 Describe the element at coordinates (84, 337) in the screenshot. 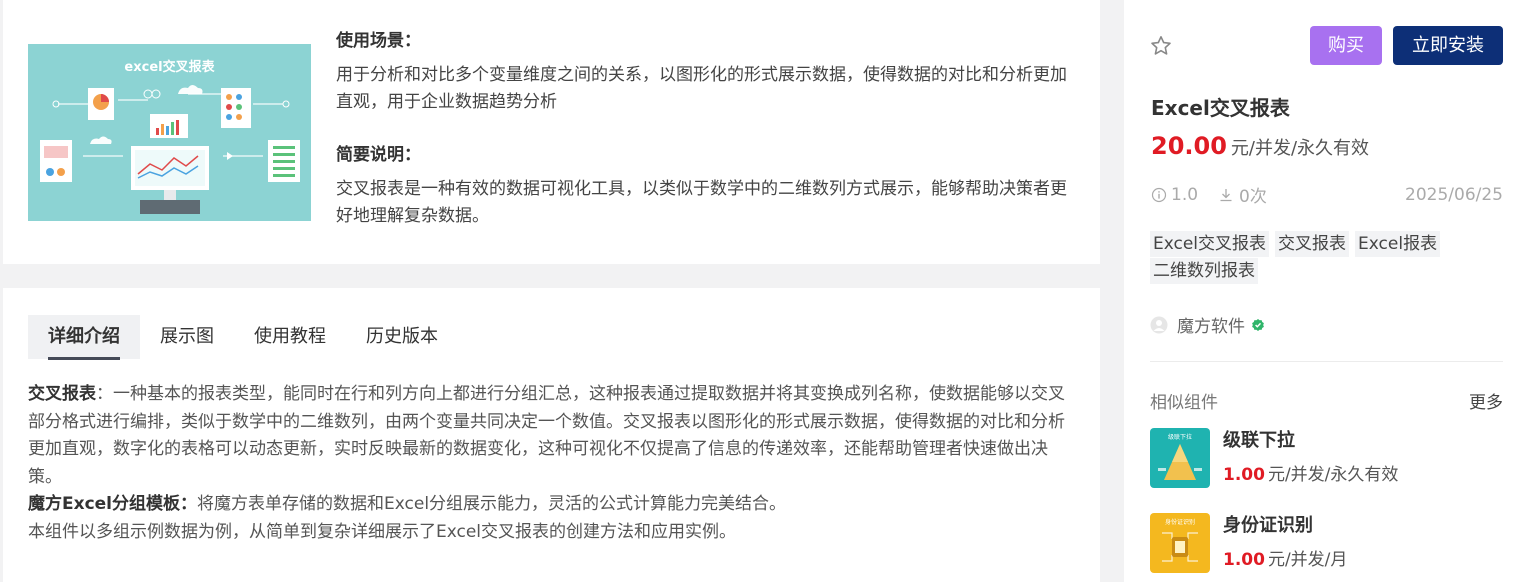

I see `tab-details: 详细介绍` at that location.